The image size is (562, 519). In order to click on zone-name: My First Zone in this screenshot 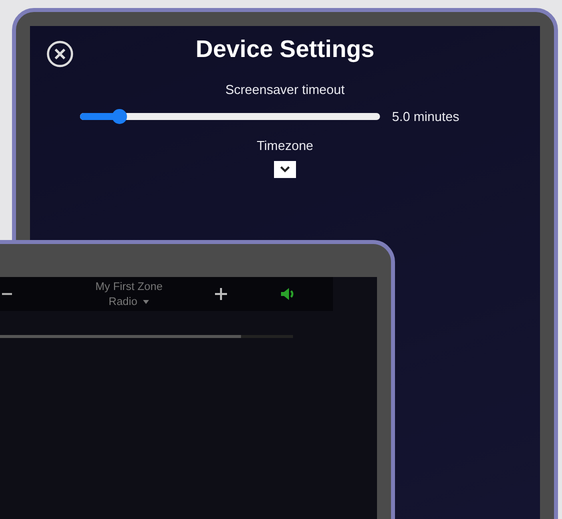, I will do `click(129, 286)`.